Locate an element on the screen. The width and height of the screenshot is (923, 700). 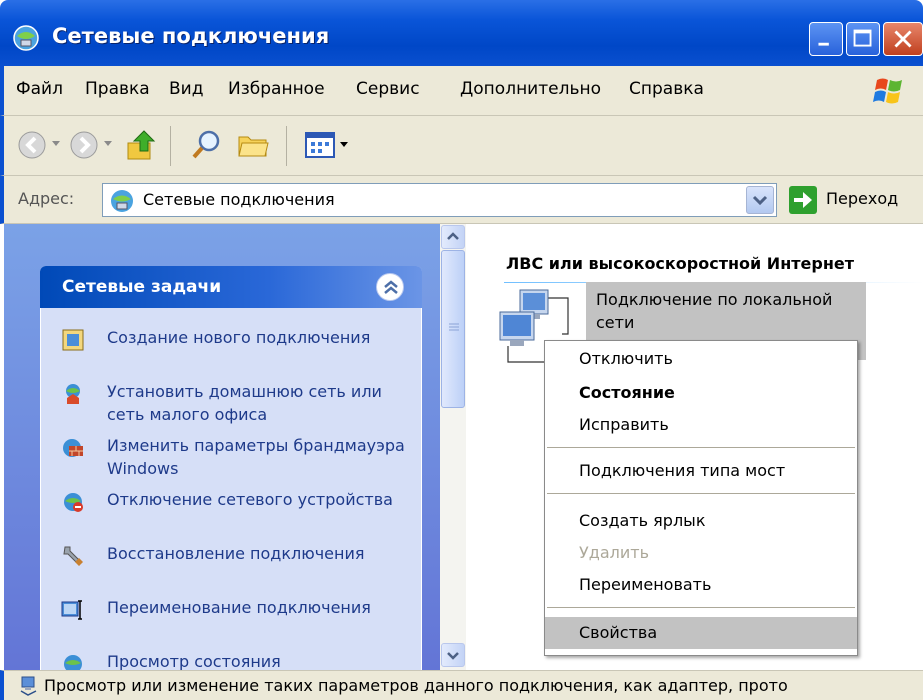
chevron-up-icon is located at coordinates (453, 236).